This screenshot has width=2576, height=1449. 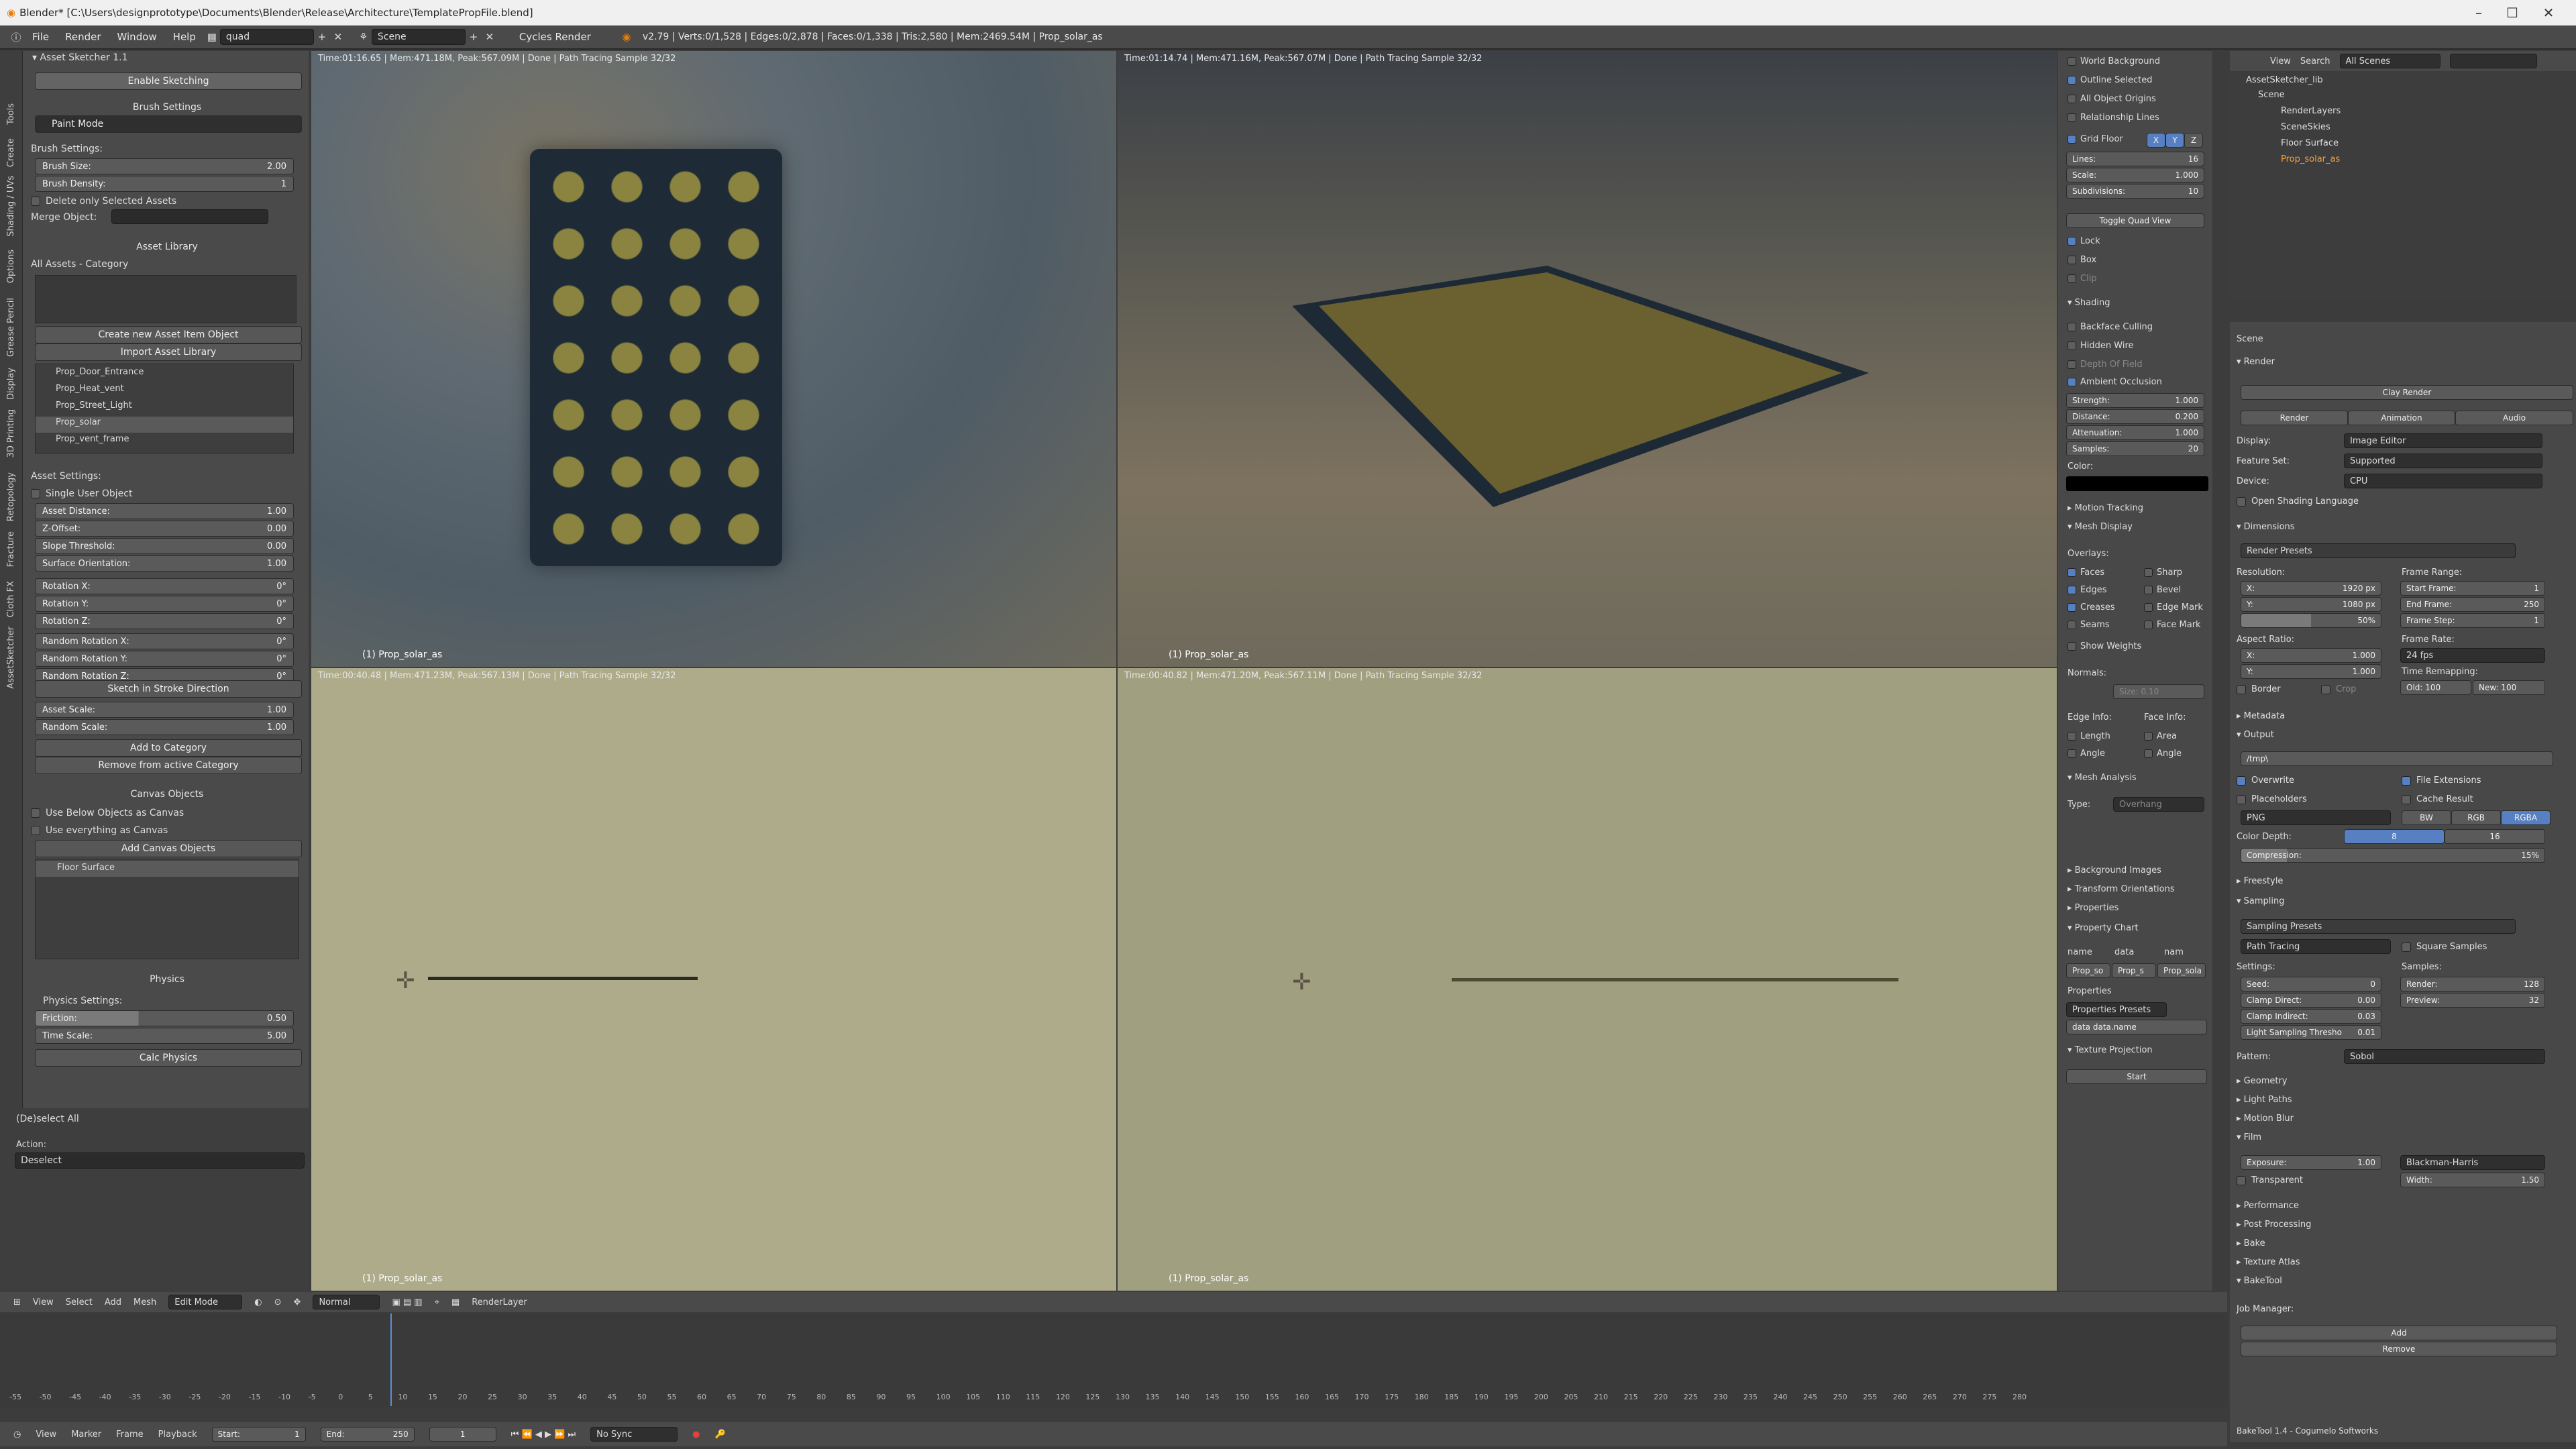 What do you see at coordinates (2105, 365) in the screenshot?
I see `depth-of-field-checkbox: Depth Of Field` at bounding box center [2105, 365].